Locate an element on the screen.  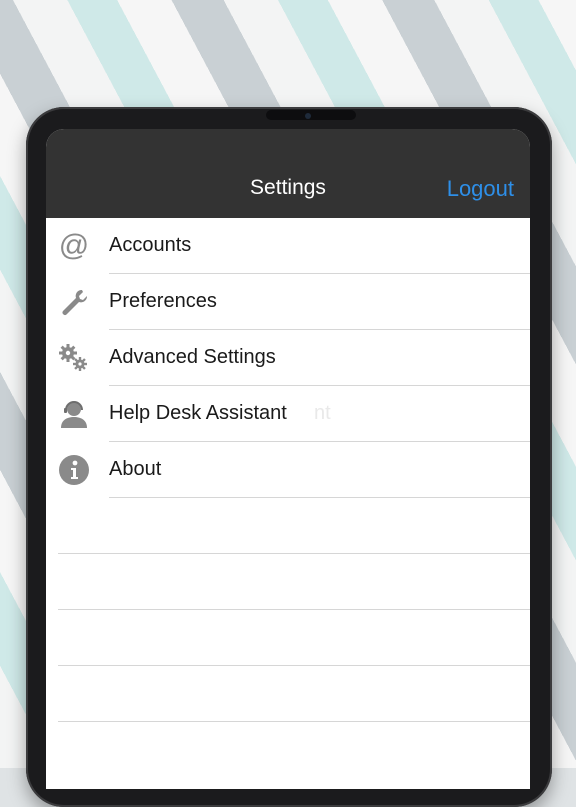
divider is located at coordinates (294, 721).